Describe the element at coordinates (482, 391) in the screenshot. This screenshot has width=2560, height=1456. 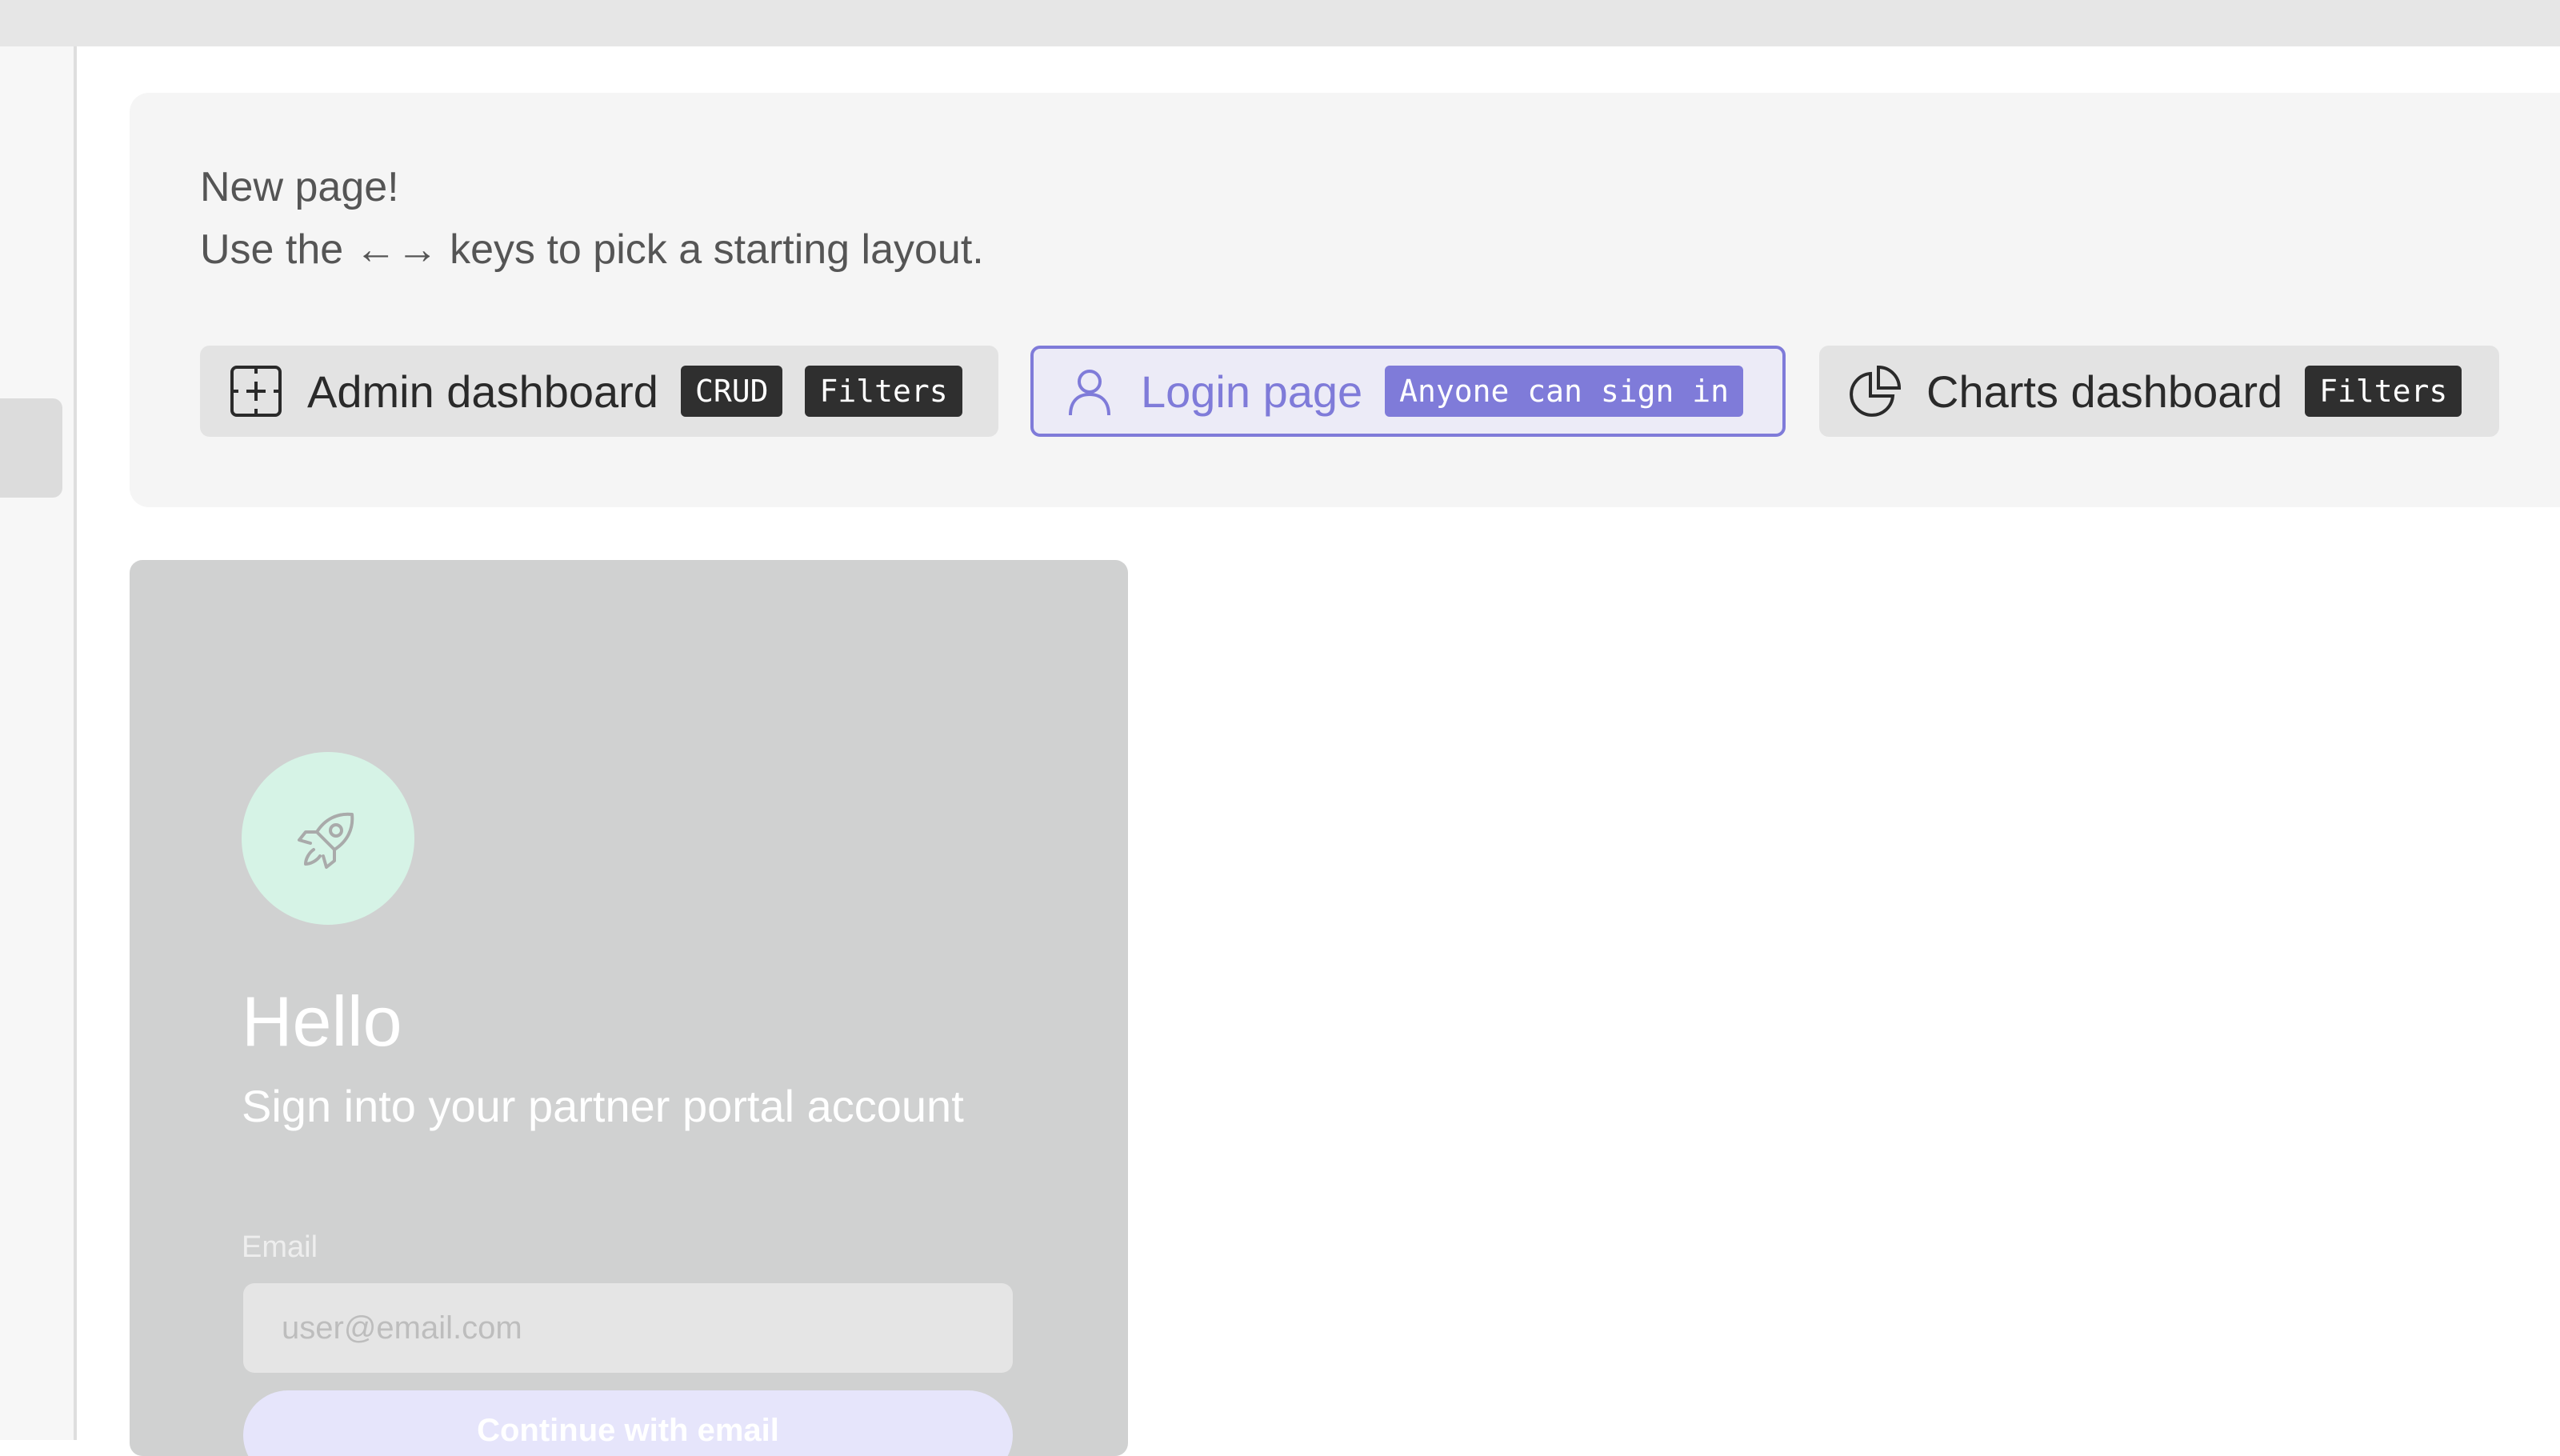
I see `option-label: Admin dashboard` at that location.